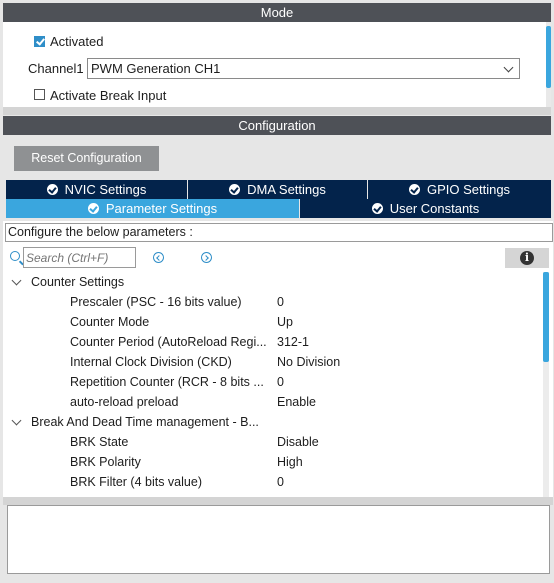 The width and height of the screenshot is (554, 583). I want to click on configuration-header: Configuration, so click(277, 125).